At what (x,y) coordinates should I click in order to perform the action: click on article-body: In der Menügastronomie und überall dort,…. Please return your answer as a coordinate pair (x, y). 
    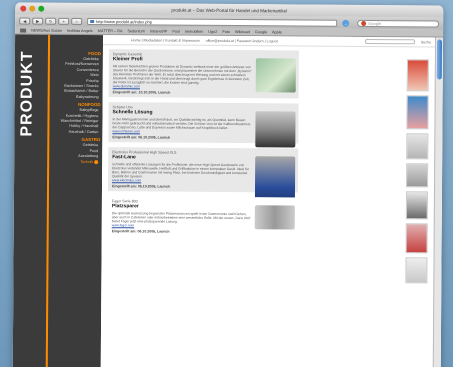
    Looking at the image, I should click on (181, 124).